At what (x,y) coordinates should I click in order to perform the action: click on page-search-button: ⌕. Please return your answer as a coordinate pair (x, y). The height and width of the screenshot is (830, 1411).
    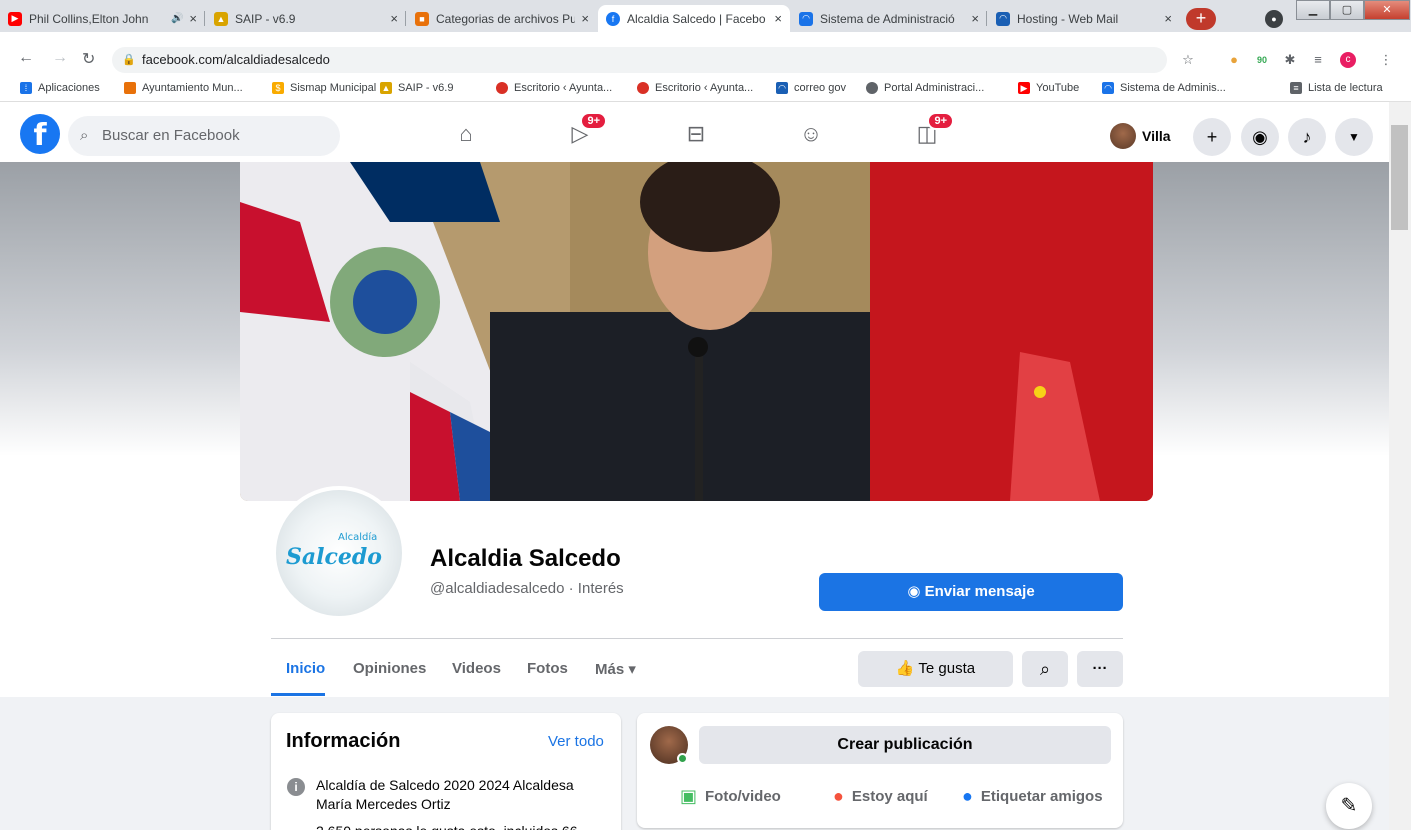
    Looking at the image, I should click on (1045, 669).